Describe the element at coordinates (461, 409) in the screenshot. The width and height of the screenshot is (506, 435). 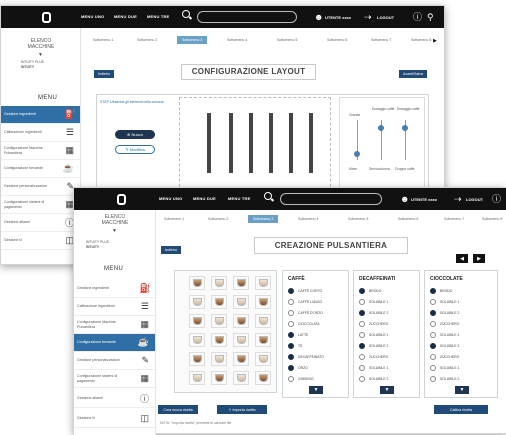
I see `calibra-ricetta-button: Calibra ricetta` at that location.